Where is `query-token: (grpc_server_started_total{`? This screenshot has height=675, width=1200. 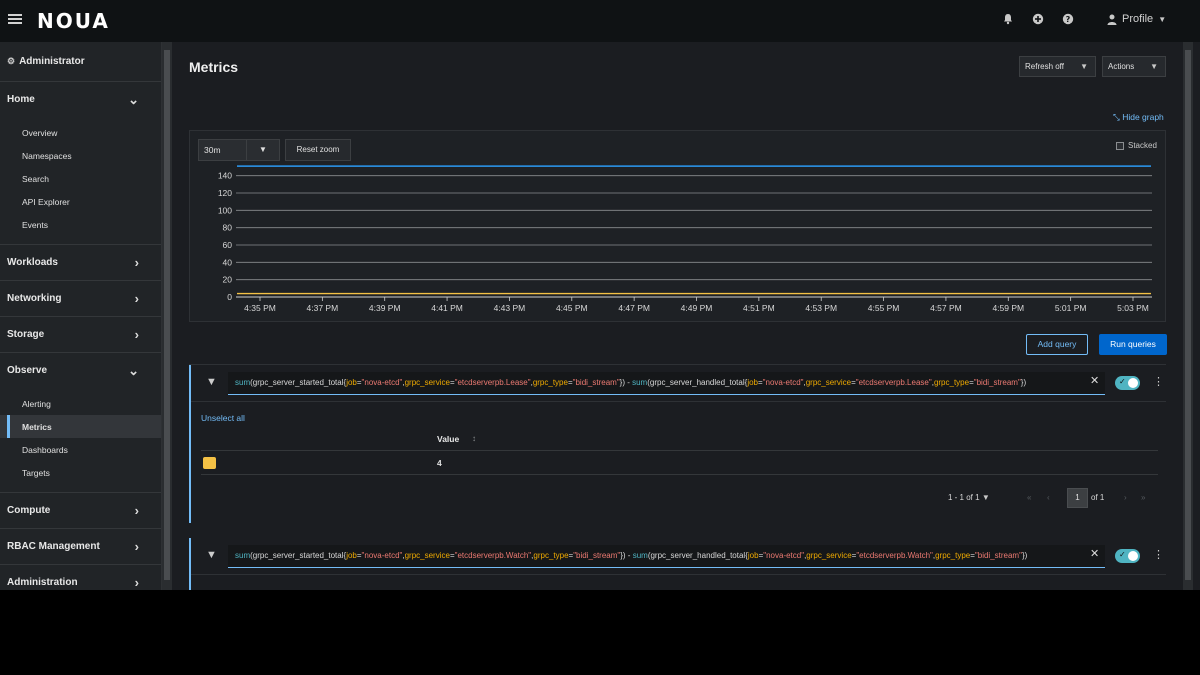 query-token: (grpc_server_started_total{ is located at coordinates (298, 382).